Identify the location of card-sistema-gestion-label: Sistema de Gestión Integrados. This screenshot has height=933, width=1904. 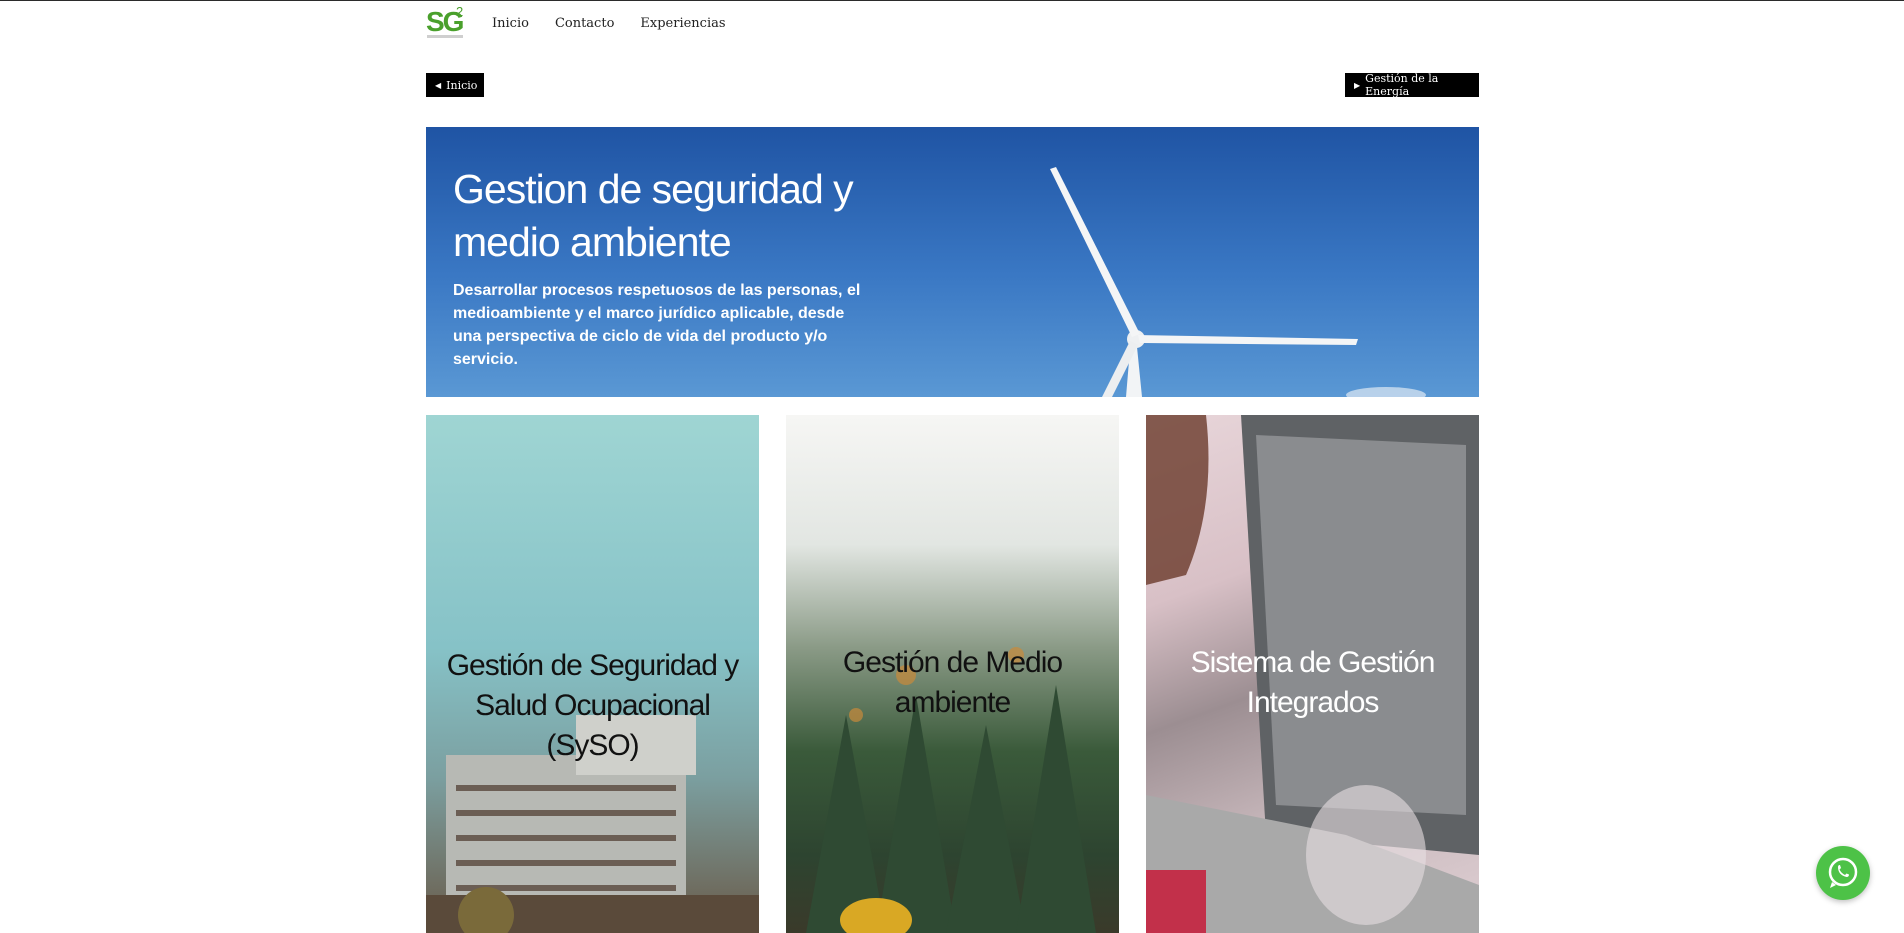
(1313, 682).